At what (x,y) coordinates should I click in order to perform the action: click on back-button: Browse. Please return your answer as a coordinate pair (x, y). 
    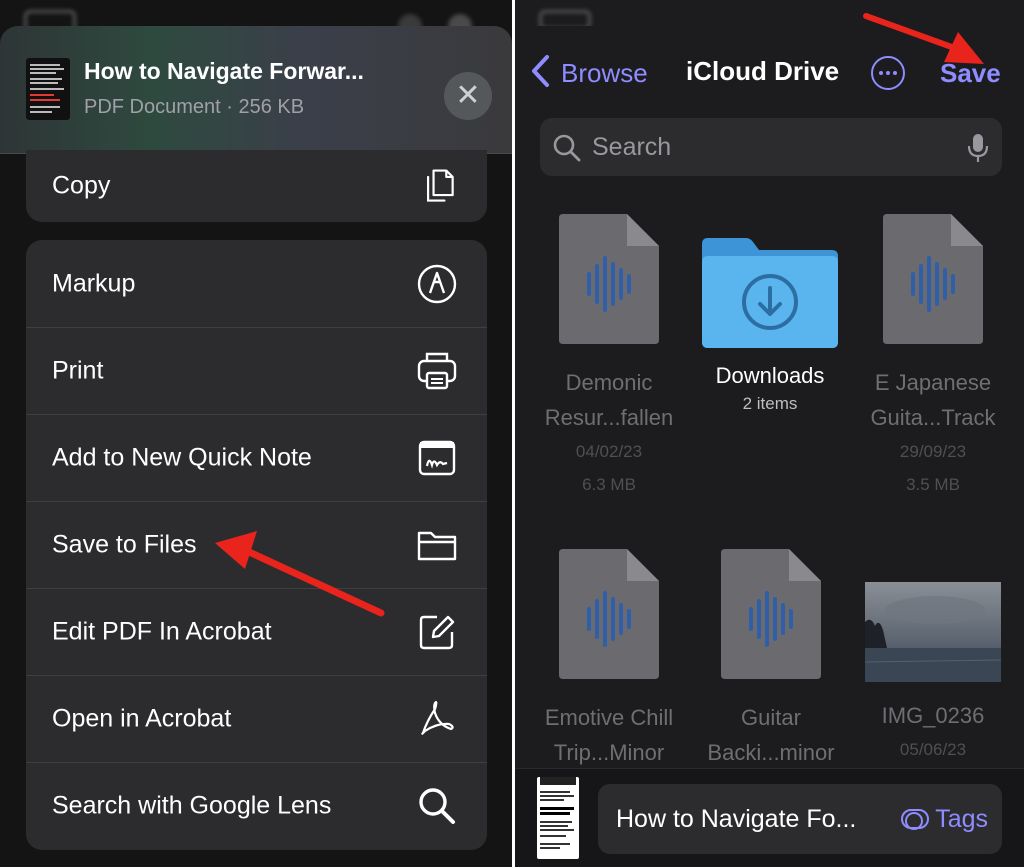
    Looking at the image, I should click on (604, 73).